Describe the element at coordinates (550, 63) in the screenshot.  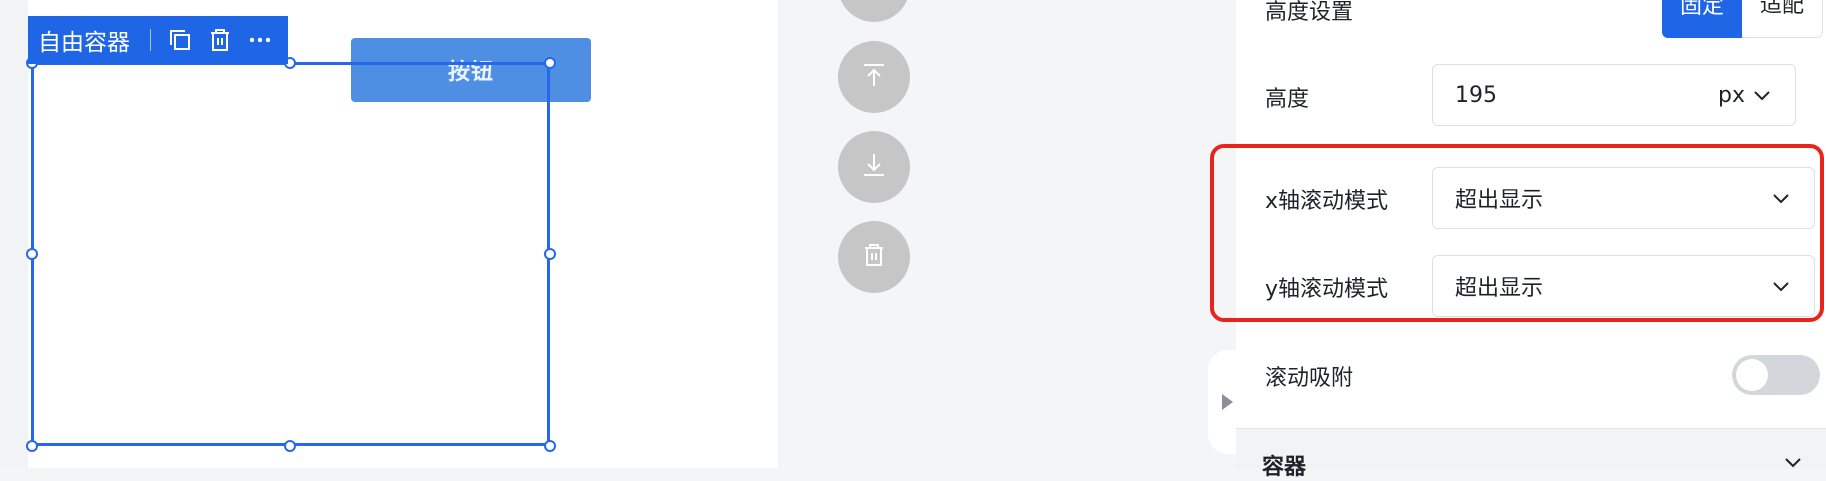
I see `resize-handle-top-right` at that location.